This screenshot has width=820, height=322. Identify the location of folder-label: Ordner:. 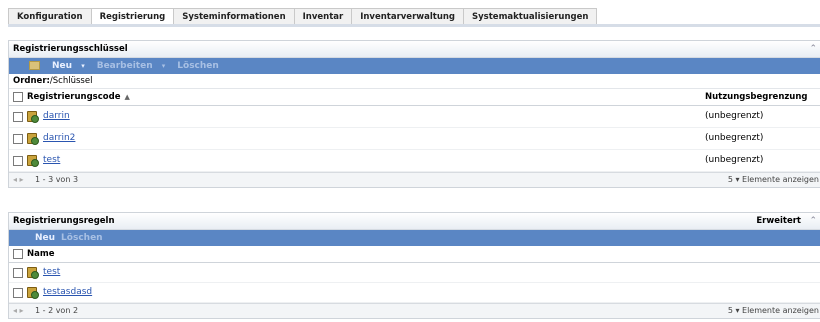
(31, 81).